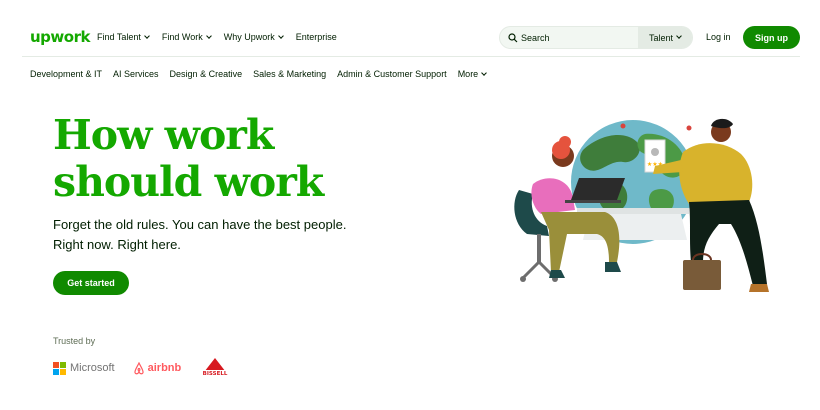 The height and width of the screenshot is (410, 820). What do you see at coordinates (136, 74) in the screenshot?
I see `category-ai-services: AI Services` at bounding box center [136, 74].